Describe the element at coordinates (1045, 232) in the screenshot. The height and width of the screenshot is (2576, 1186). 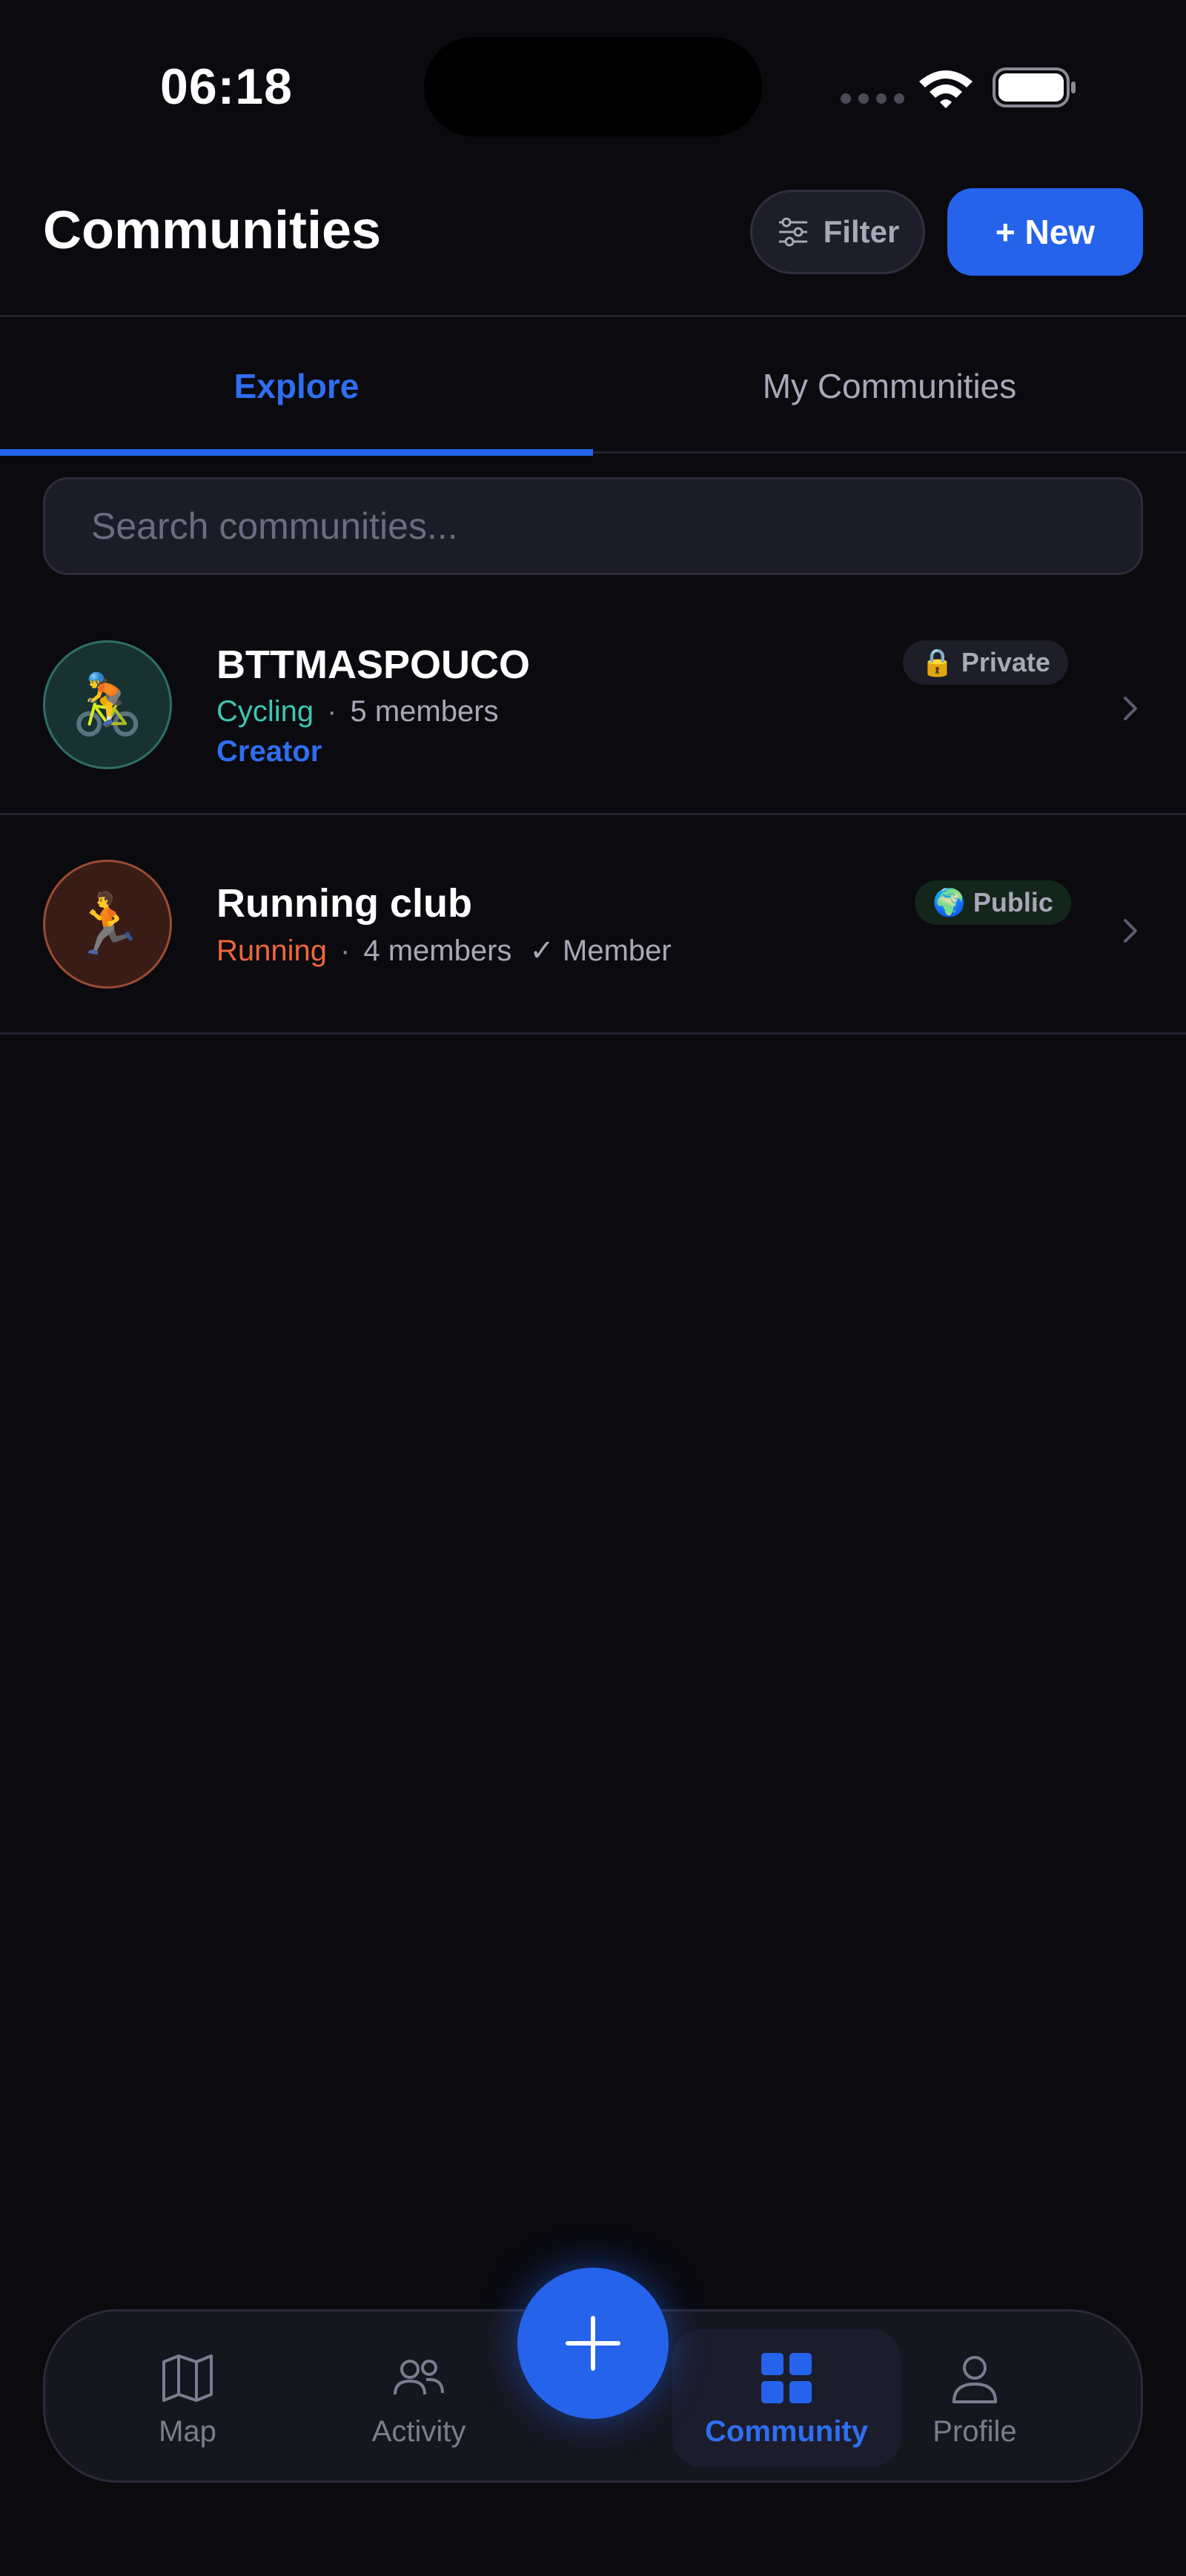
I see `new-community-button: + New` at that location.